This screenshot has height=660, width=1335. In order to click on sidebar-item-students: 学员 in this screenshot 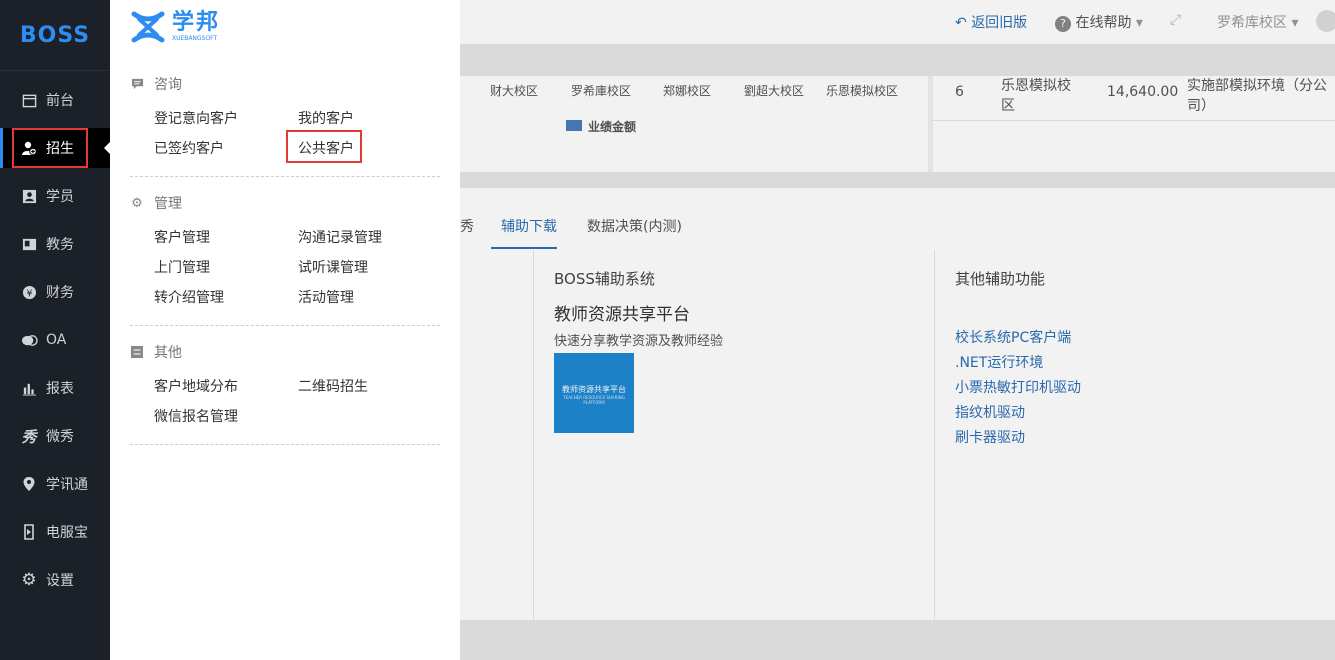, I will do `click(55, 196)`.